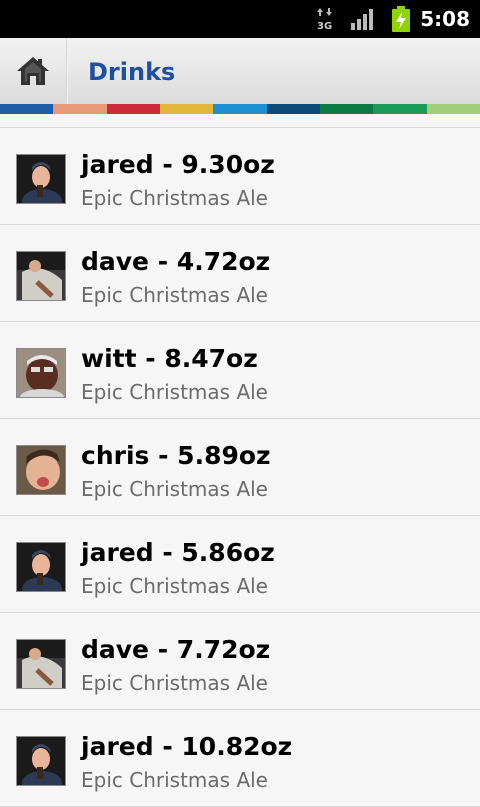 The height and width of the screenshot is (807, 480). Describe the element at coordinates (401, 19) in the screenshot. I see `battery-charging-icon` at that location.